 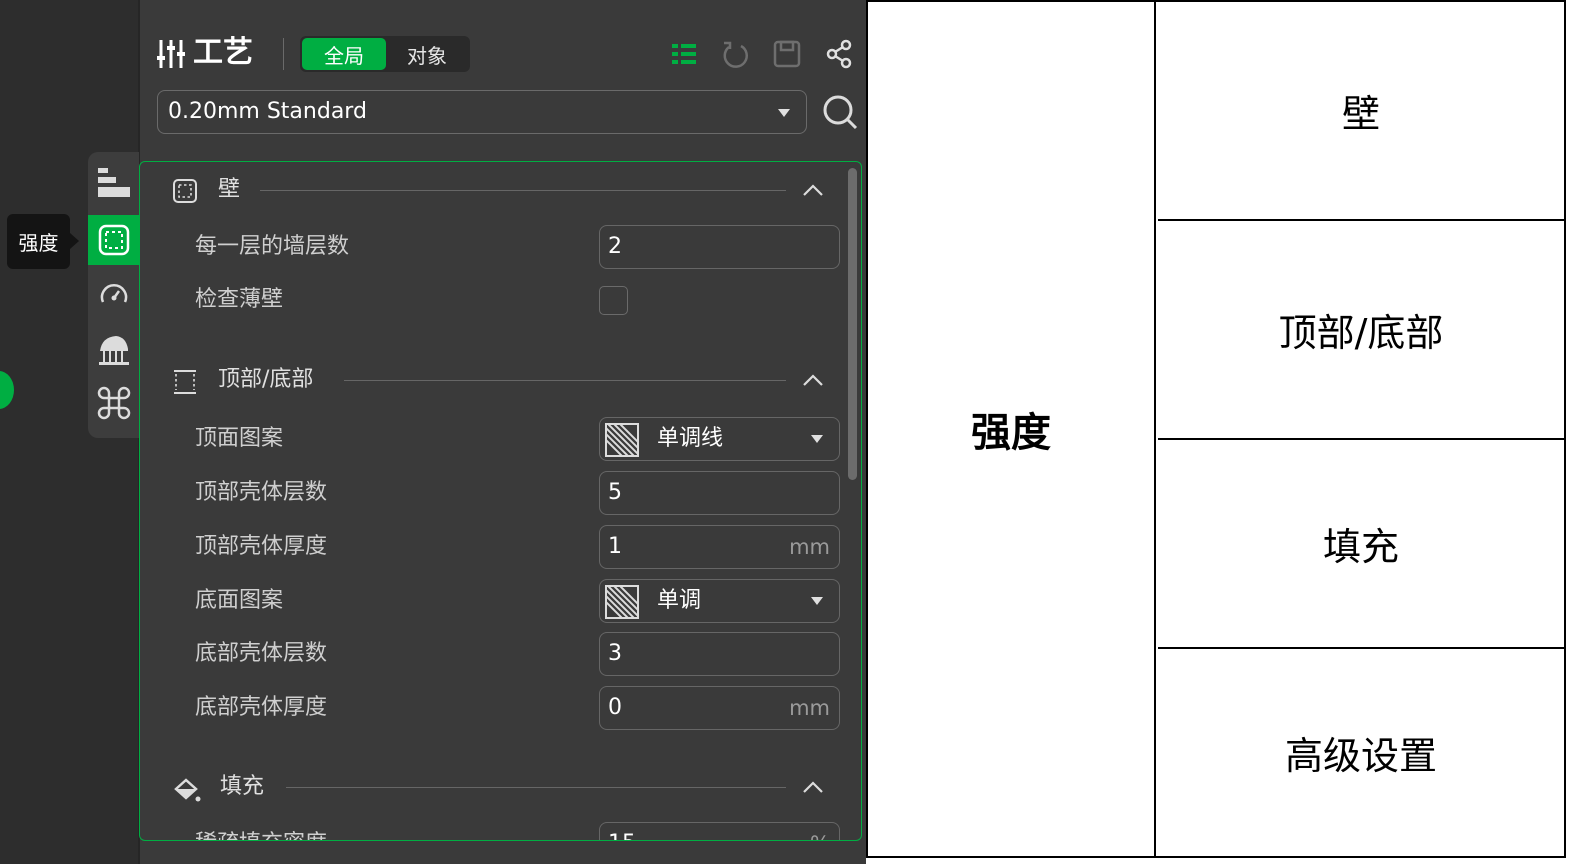 What do you see at coordinates (622, 602) in the screenshot?
I see `monotonic-pattern-icon` at bounding box center [622, 602].